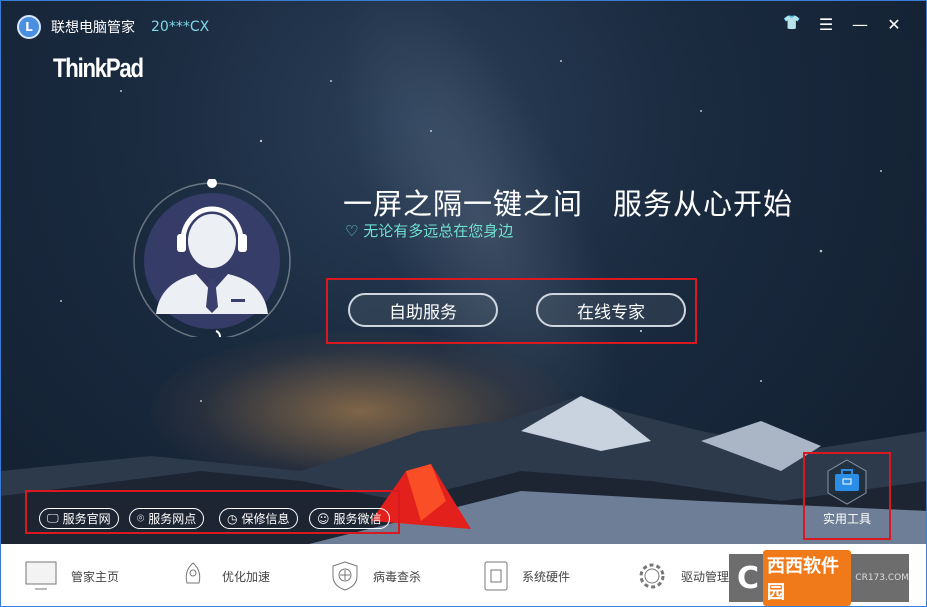 The image size is (927, 607). Describe the element at coordinates (93, 28) in the screenshot. I see `app-title: 联想电脑管家` at that location.